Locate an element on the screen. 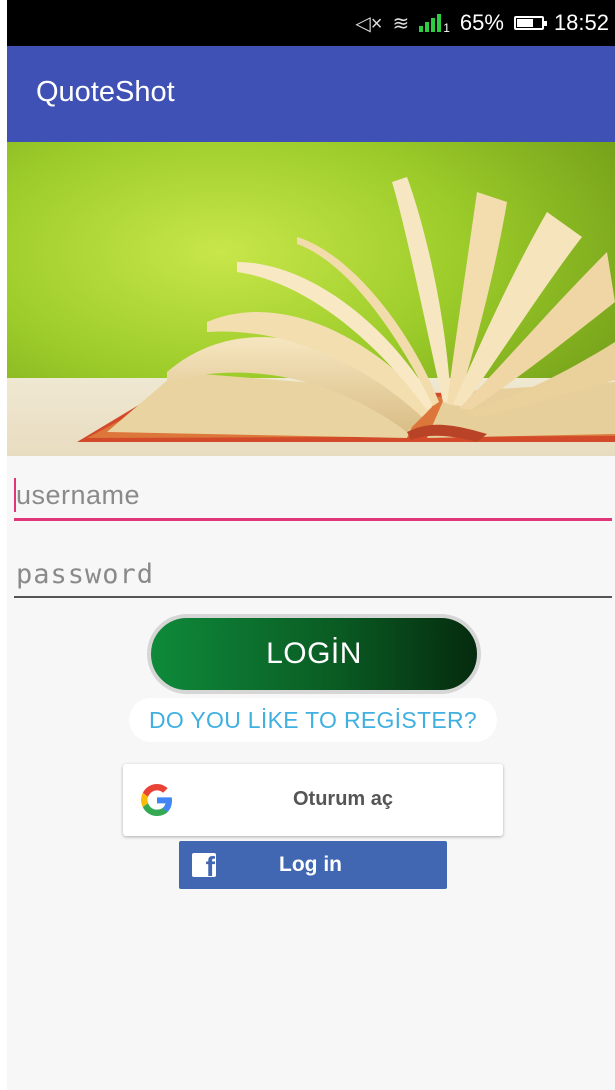 Image resolution: width=615 pixels, height=1090 pixels. battery-percent: 65% is located at coordinates (481, 22).